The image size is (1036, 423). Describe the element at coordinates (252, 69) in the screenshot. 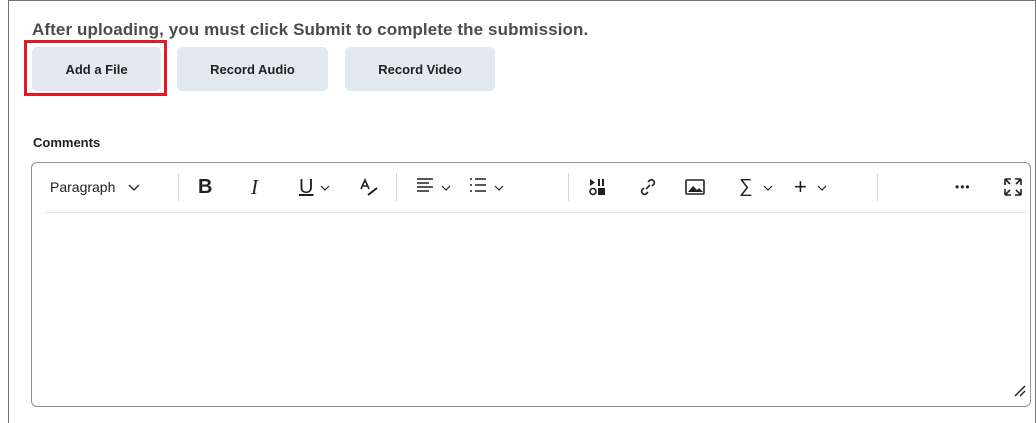

I see `record-audio-button: Record Audio` at that location.